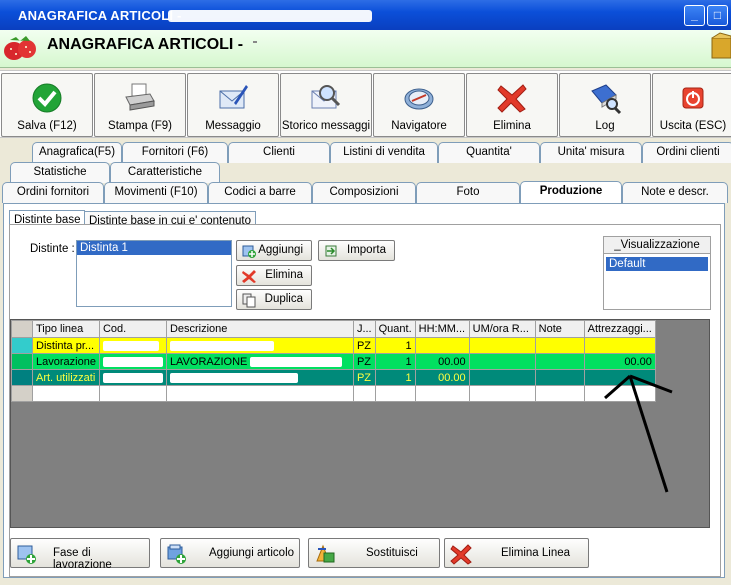 The height and width of the screenshot is (585, 731). What do you see at coordinates (571, 192) in the screenshot?
I see `tab-produzione: Produzione` at bounding box center [571, 192].